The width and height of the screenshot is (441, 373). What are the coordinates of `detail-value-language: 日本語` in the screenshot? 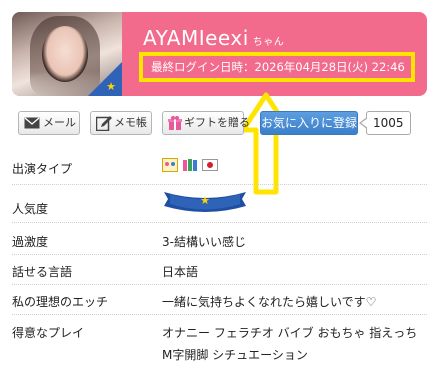 It's located at (180, 272).